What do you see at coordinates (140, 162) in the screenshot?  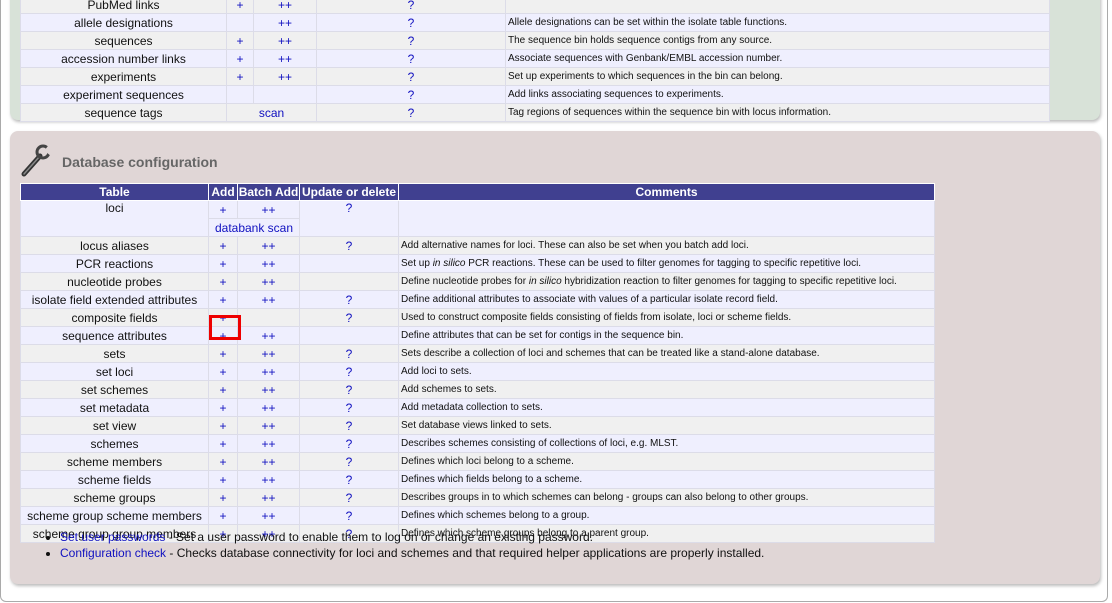 I see `section-title: Database configuration` at bounding box center [140, 162].